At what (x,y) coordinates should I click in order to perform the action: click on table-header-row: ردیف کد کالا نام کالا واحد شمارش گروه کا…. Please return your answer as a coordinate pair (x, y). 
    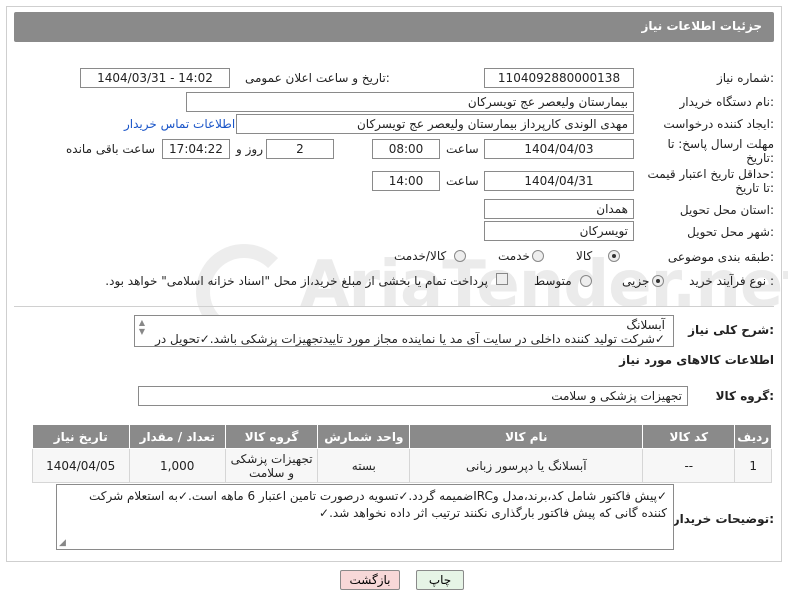
    Looking at the image, I should click on (402, 436).